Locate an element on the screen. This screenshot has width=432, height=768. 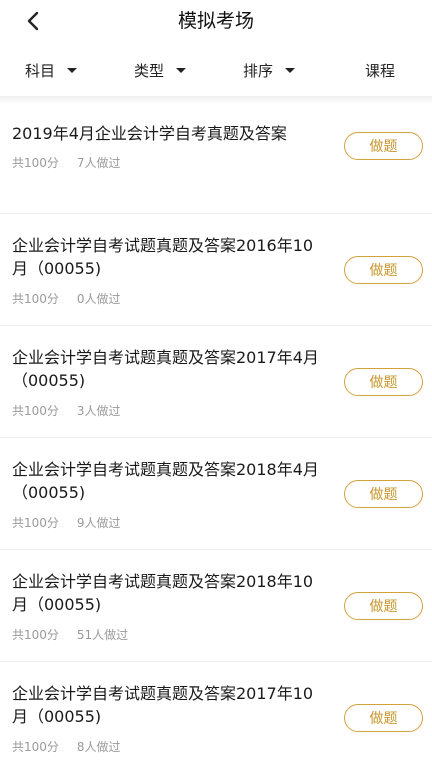
filter-subject-label: 科目 is located at coordinates (40, 70).